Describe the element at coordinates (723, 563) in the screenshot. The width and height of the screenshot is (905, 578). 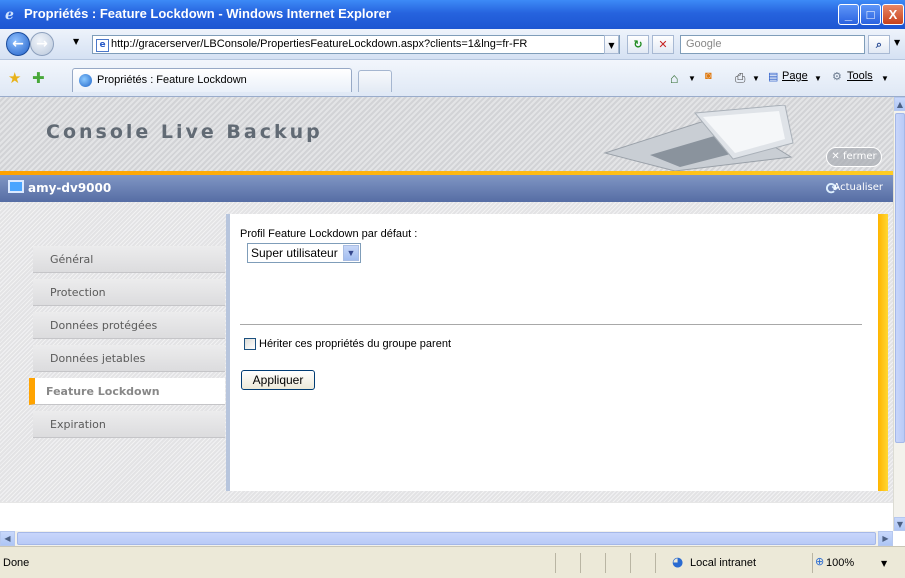
I see `security-zone: Local intranet` at that location.